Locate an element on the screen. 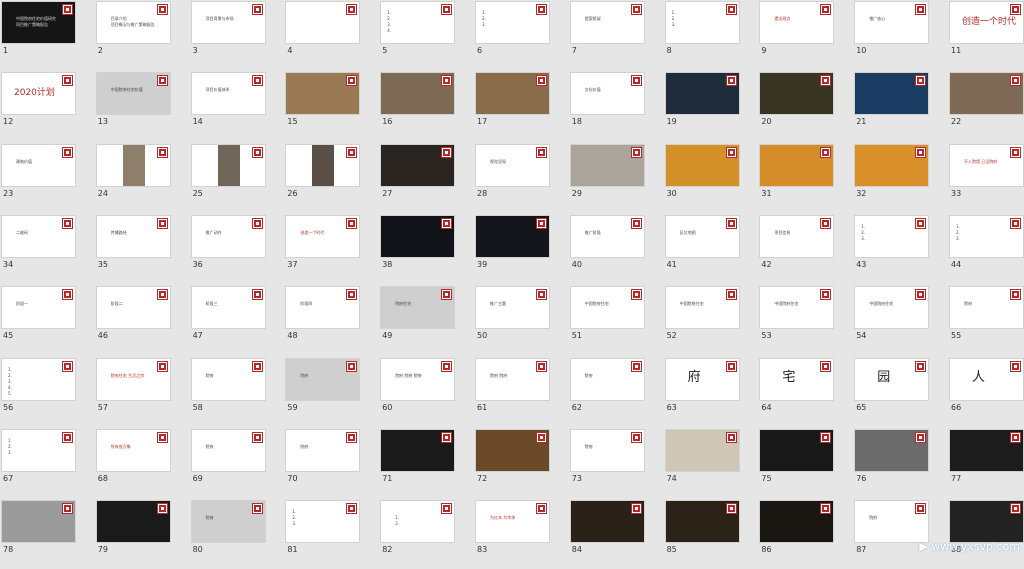 The height and width of the screenshot is (569, 1024). slide-preview: 院府住宅 生活之宗 is located at coordinates (133, 379).